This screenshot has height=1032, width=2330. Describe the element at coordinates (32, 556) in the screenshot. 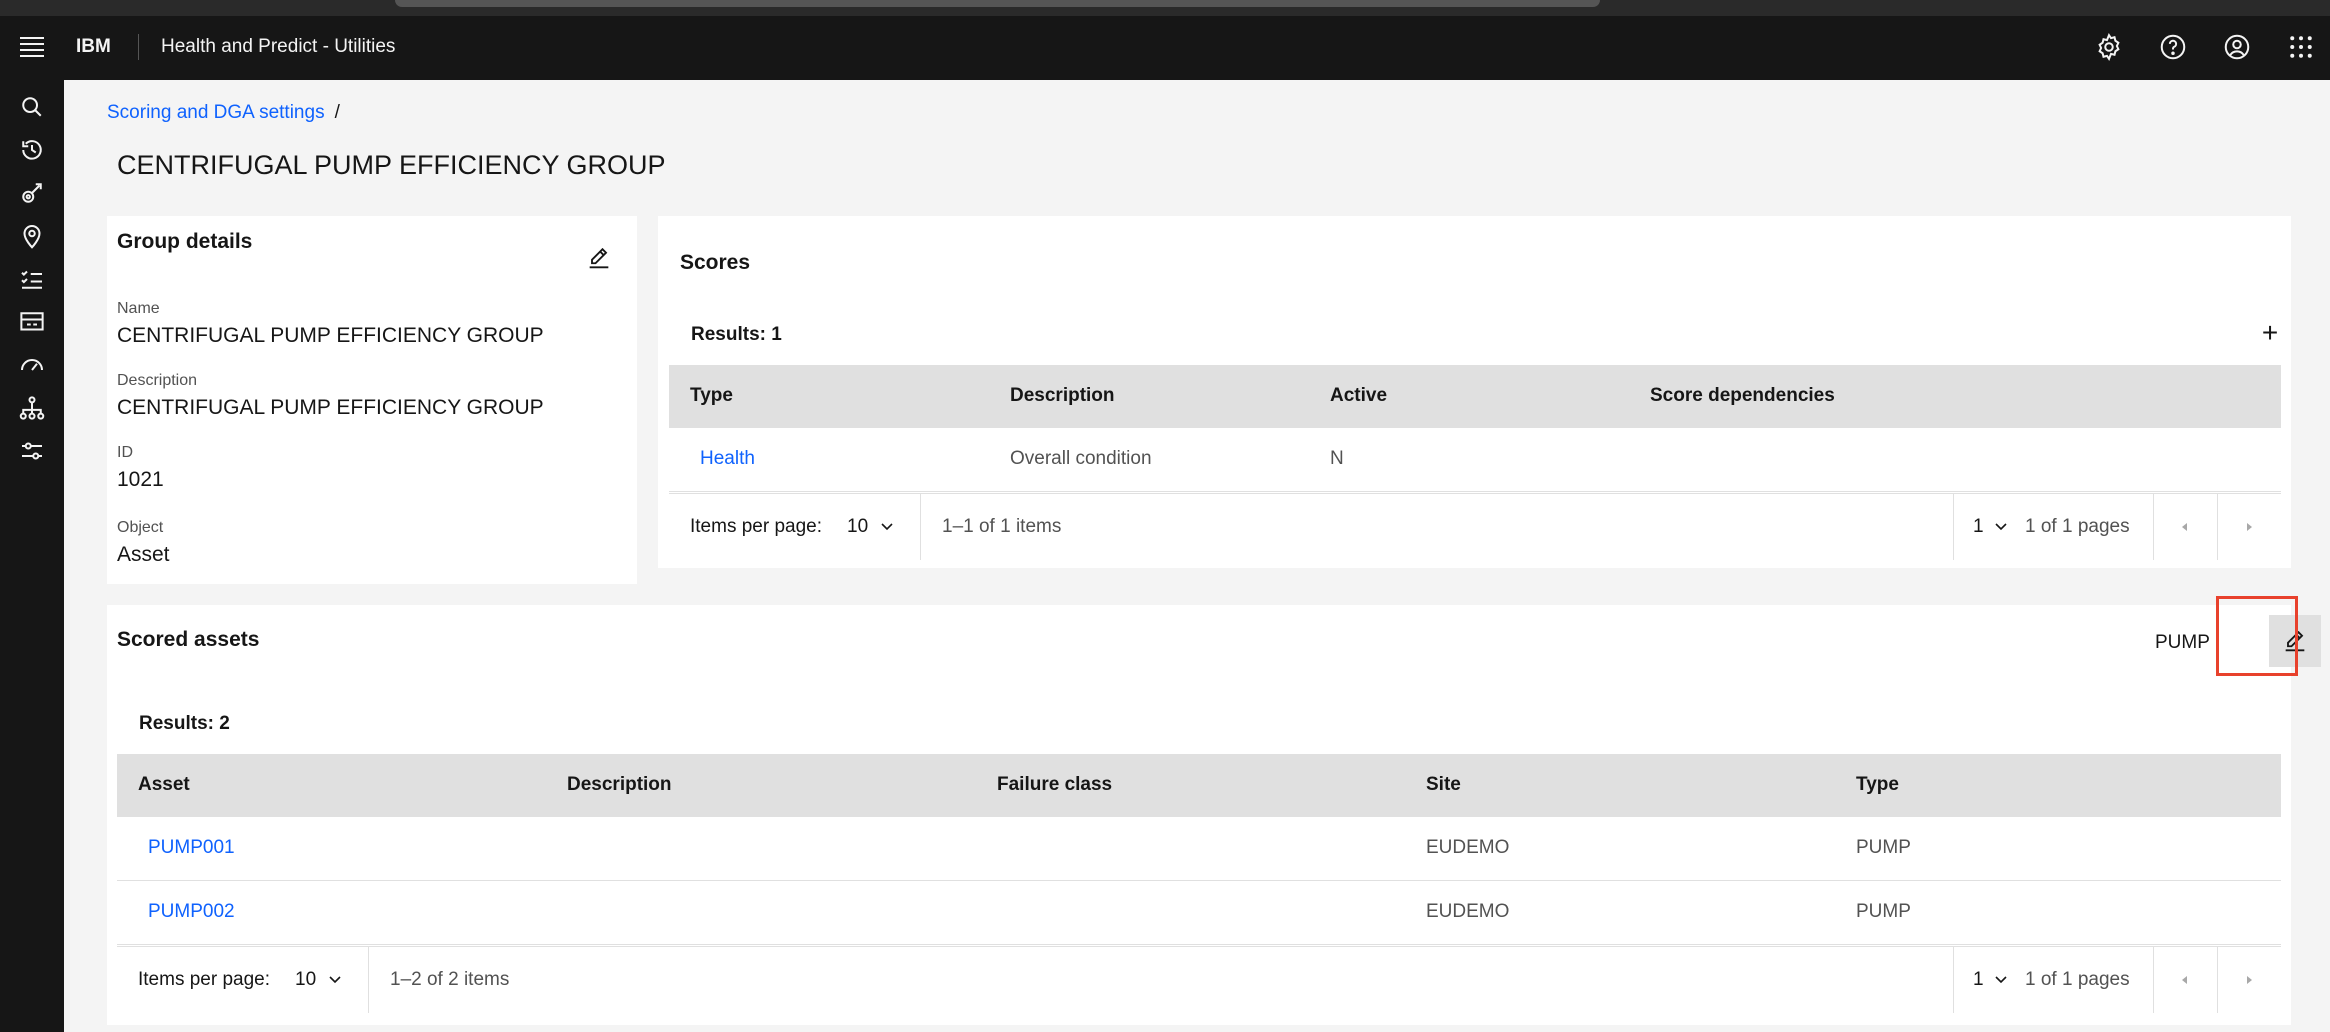

I see `side-nav` at that location.